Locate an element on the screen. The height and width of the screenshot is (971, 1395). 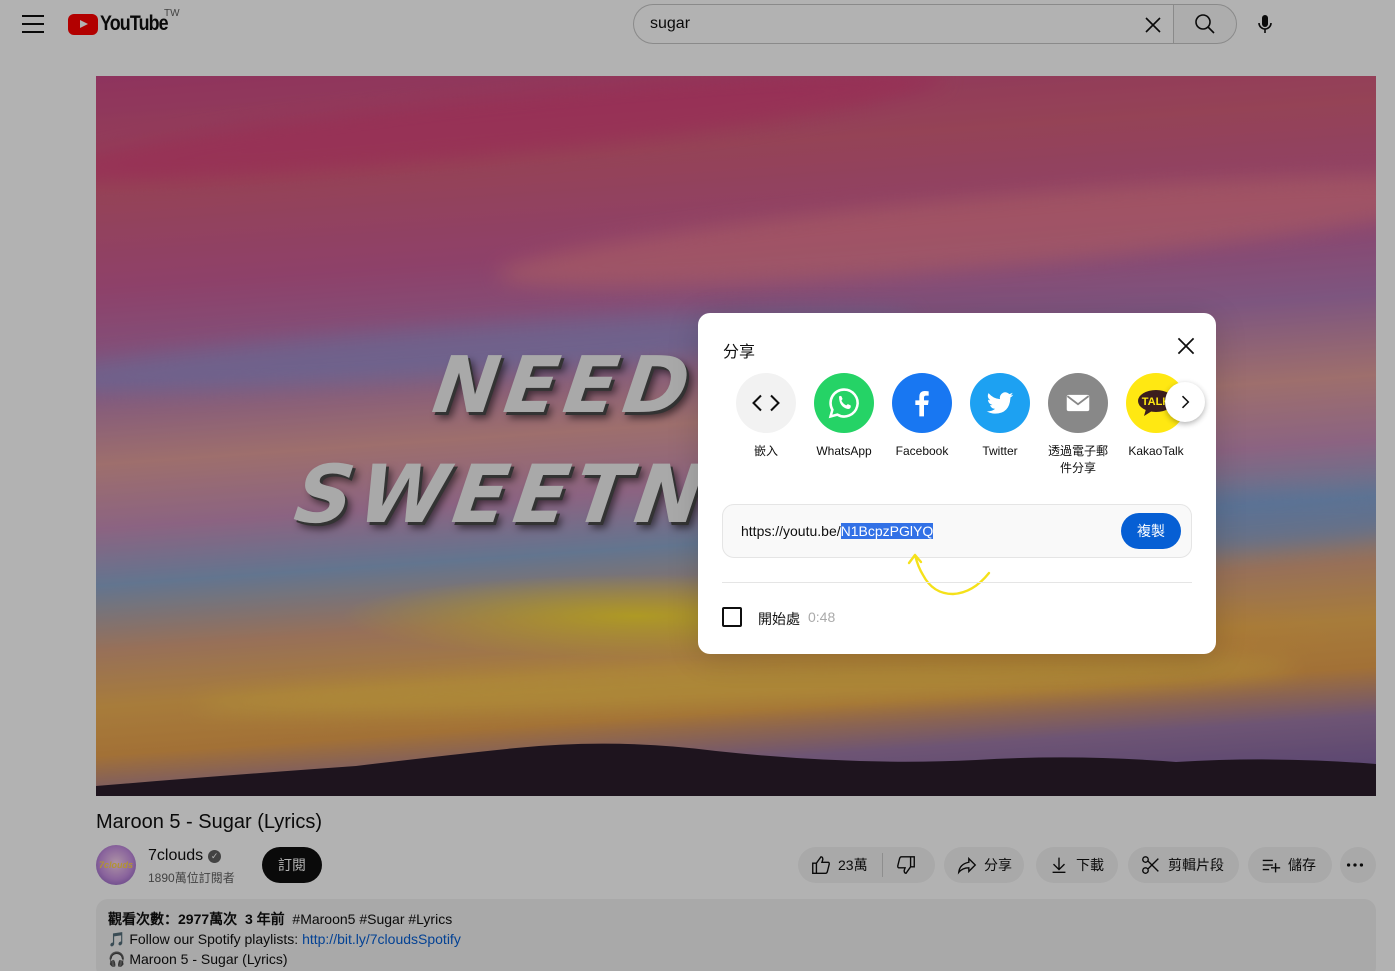
share-target-facebook: Facebook is located at coordinates (922, 416).